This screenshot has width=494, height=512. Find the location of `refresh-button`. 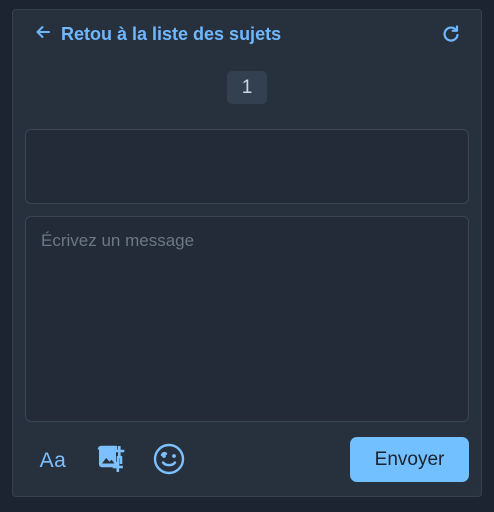

refresh-button is located at coordinates (451, 34).